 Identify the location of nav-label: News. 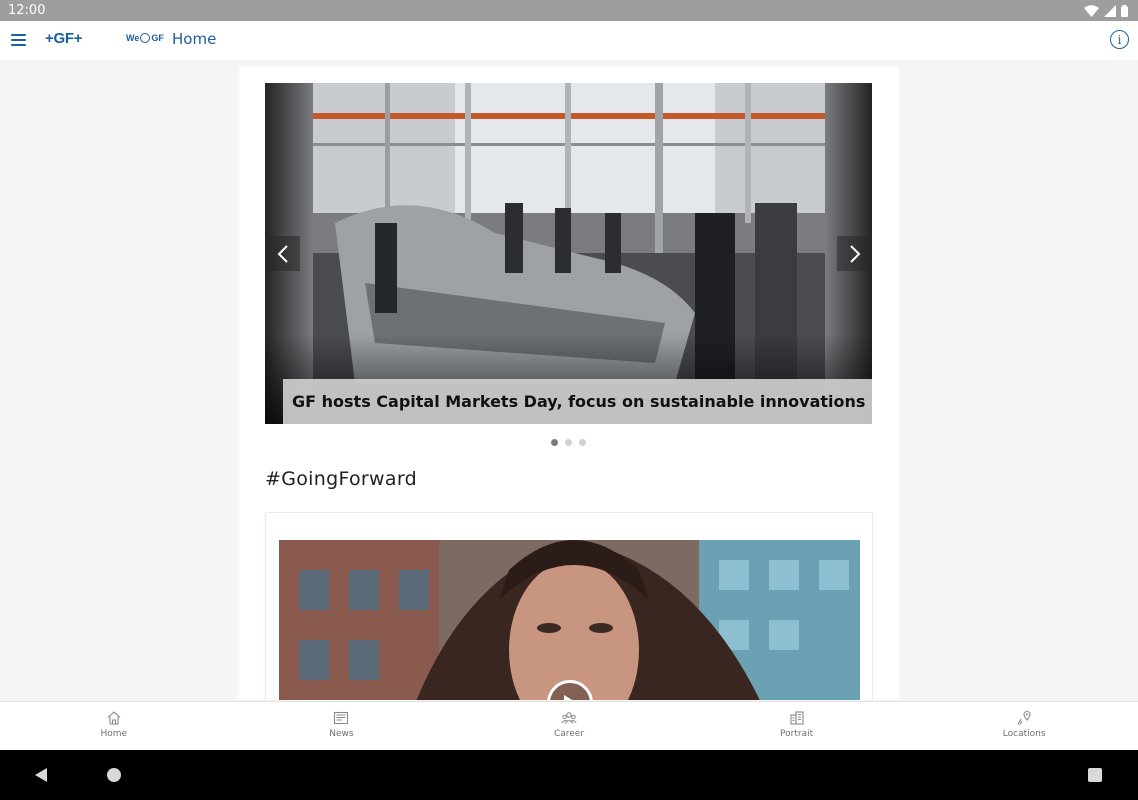
(341, 734).